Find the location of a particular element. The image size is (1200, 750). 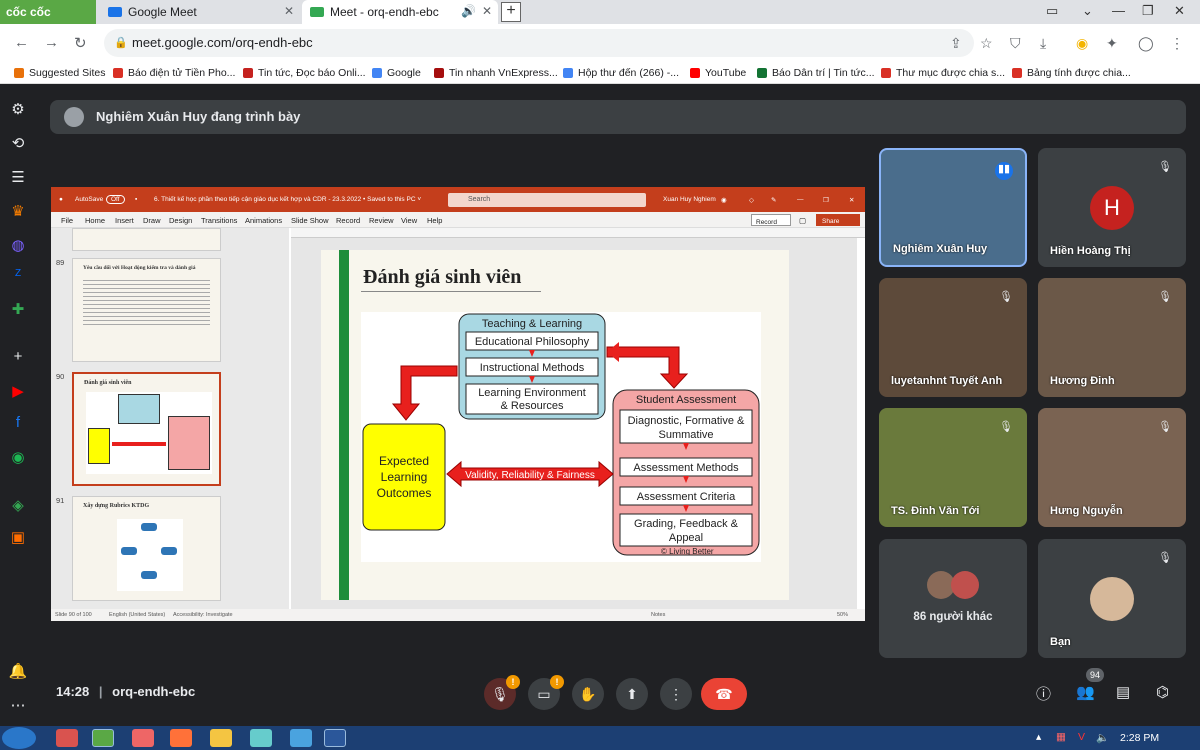

word-icon is located at coordinates (335, 738).